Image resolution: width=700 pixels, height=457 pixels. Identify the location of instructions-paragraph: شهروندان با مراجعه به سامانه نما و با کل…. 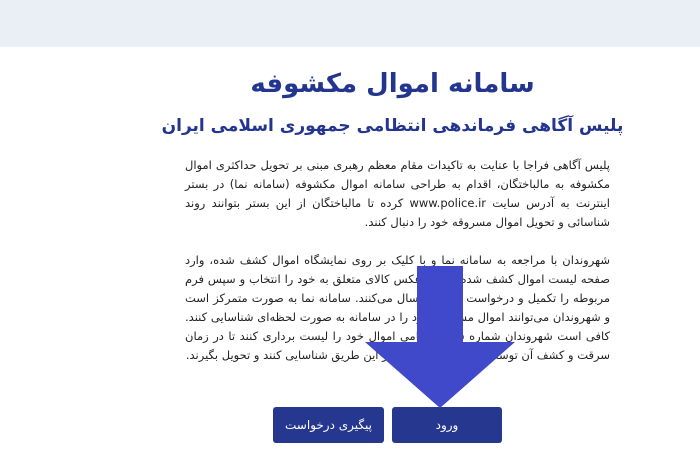
(397, 307).